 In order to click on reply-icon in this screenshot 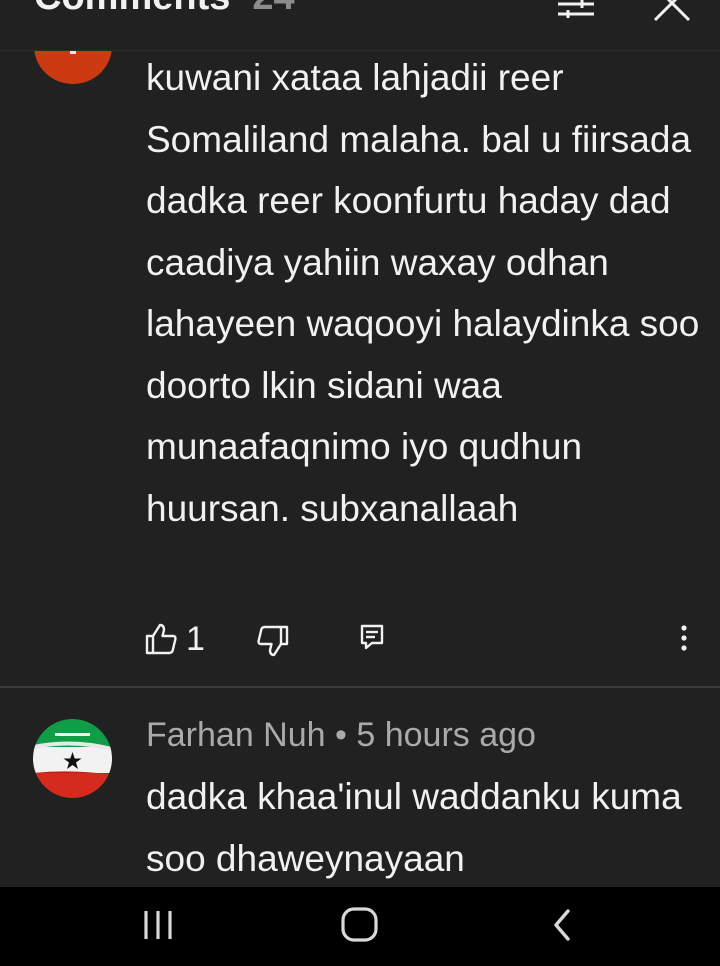, I will do `click(372, 637)`.